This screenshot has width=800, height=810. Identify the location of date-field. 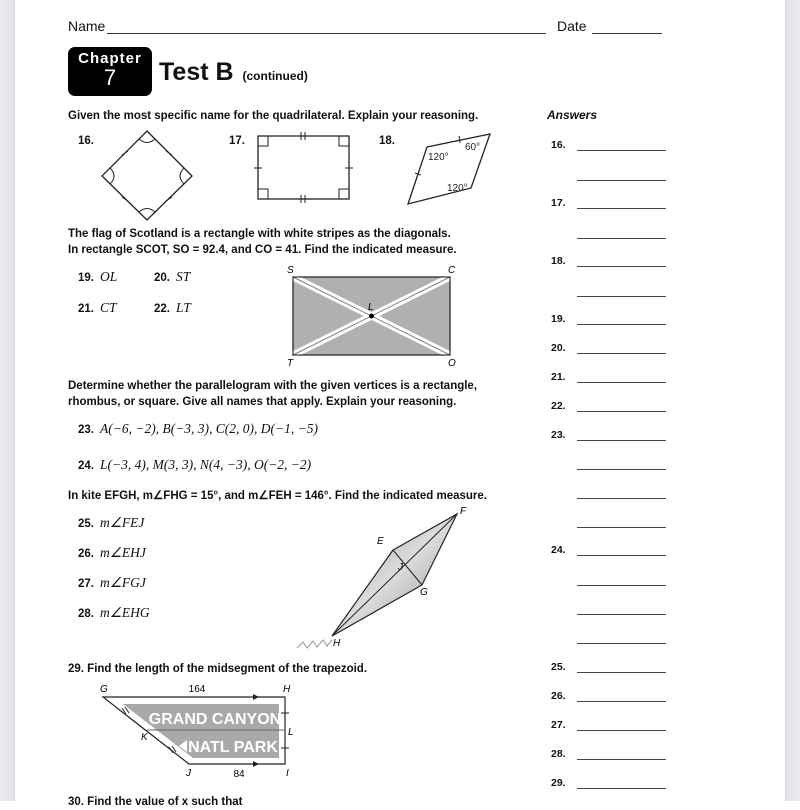
(627, 33).